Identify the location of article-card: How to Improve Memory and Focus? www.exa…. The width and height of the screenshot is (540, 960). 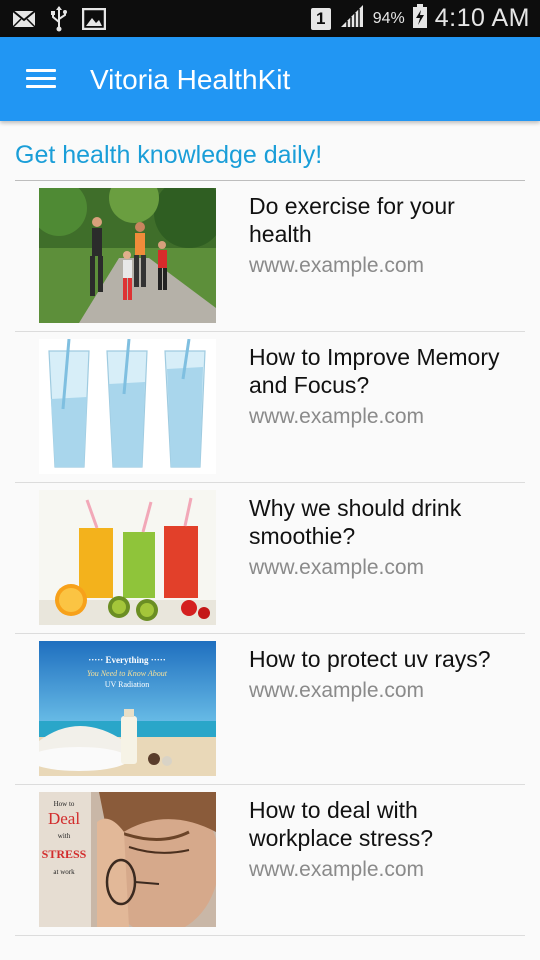
(270, 407).